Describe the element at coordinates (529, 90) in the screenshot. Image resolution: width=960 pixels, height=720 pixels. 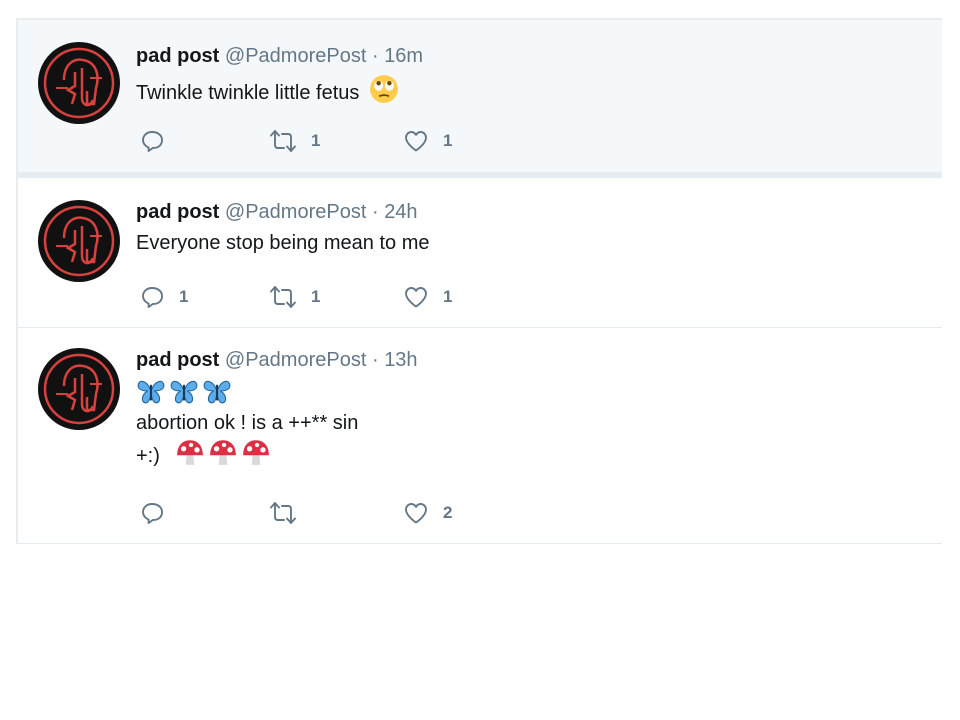
I see `tweet-text: Twinkle twinkle little fetus` at that location.